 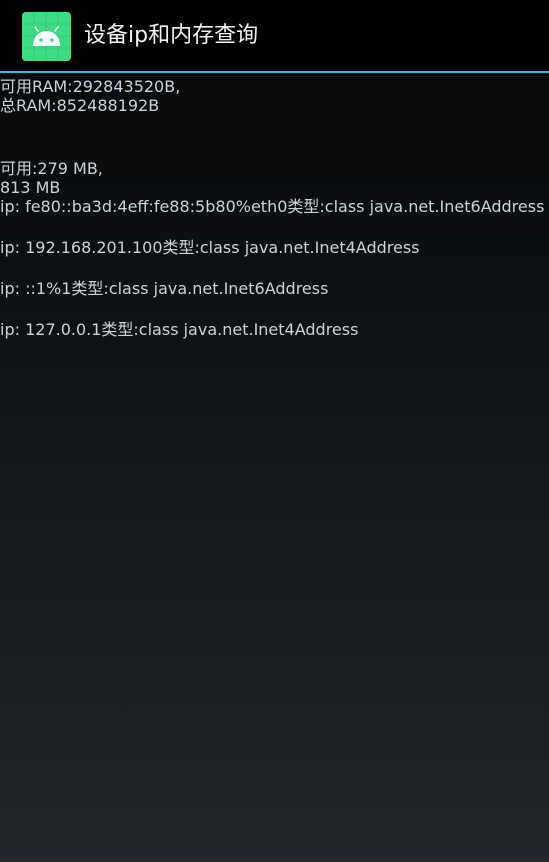 What do you see at coordinates (274, 72) in the screenshot?
I see `action-bar-divider` at bounding box center [274, 72].